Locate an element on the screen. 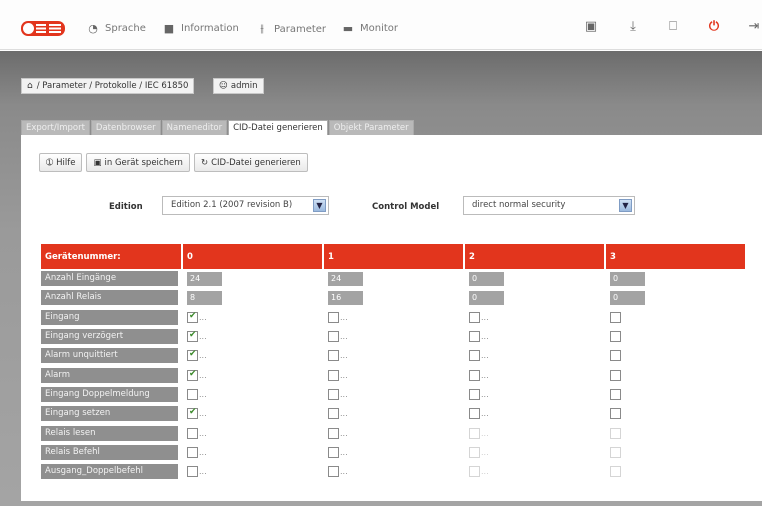 This screenshot has width=762, height=506. home-icon: ⌂ is located at coordinates (30, 86).